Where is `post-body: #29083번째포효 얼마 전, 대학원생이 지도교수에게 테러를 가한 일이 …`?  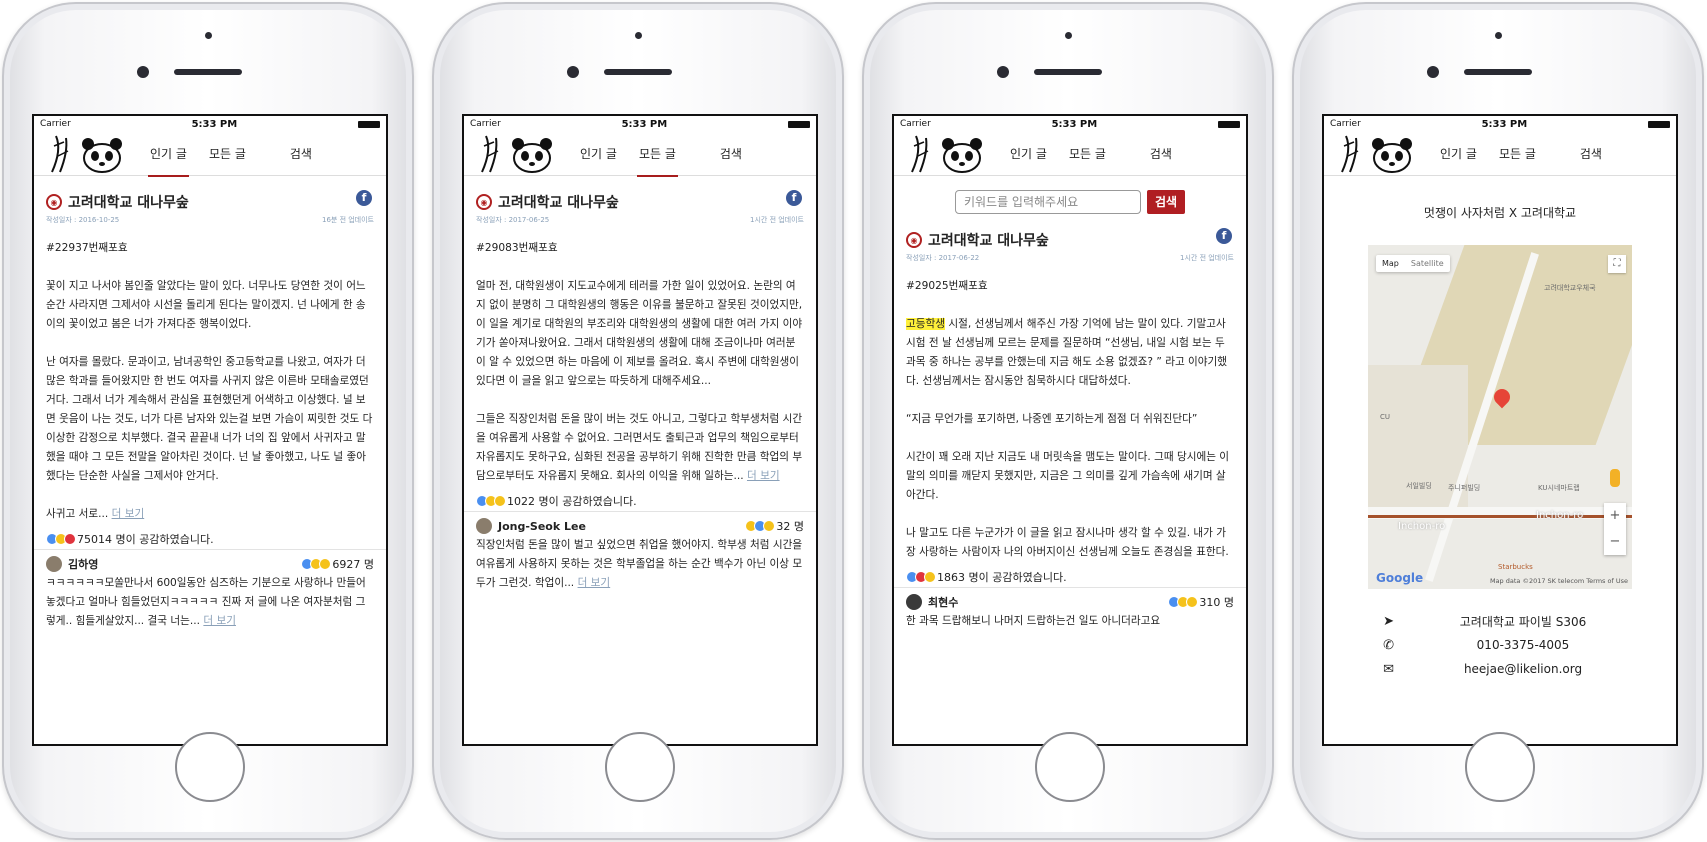
post-body: #29083번째포효 얼마 전, 대학원생이 지도교수에게 테러를 가한 일이 … is located at coordinates (640, 358).